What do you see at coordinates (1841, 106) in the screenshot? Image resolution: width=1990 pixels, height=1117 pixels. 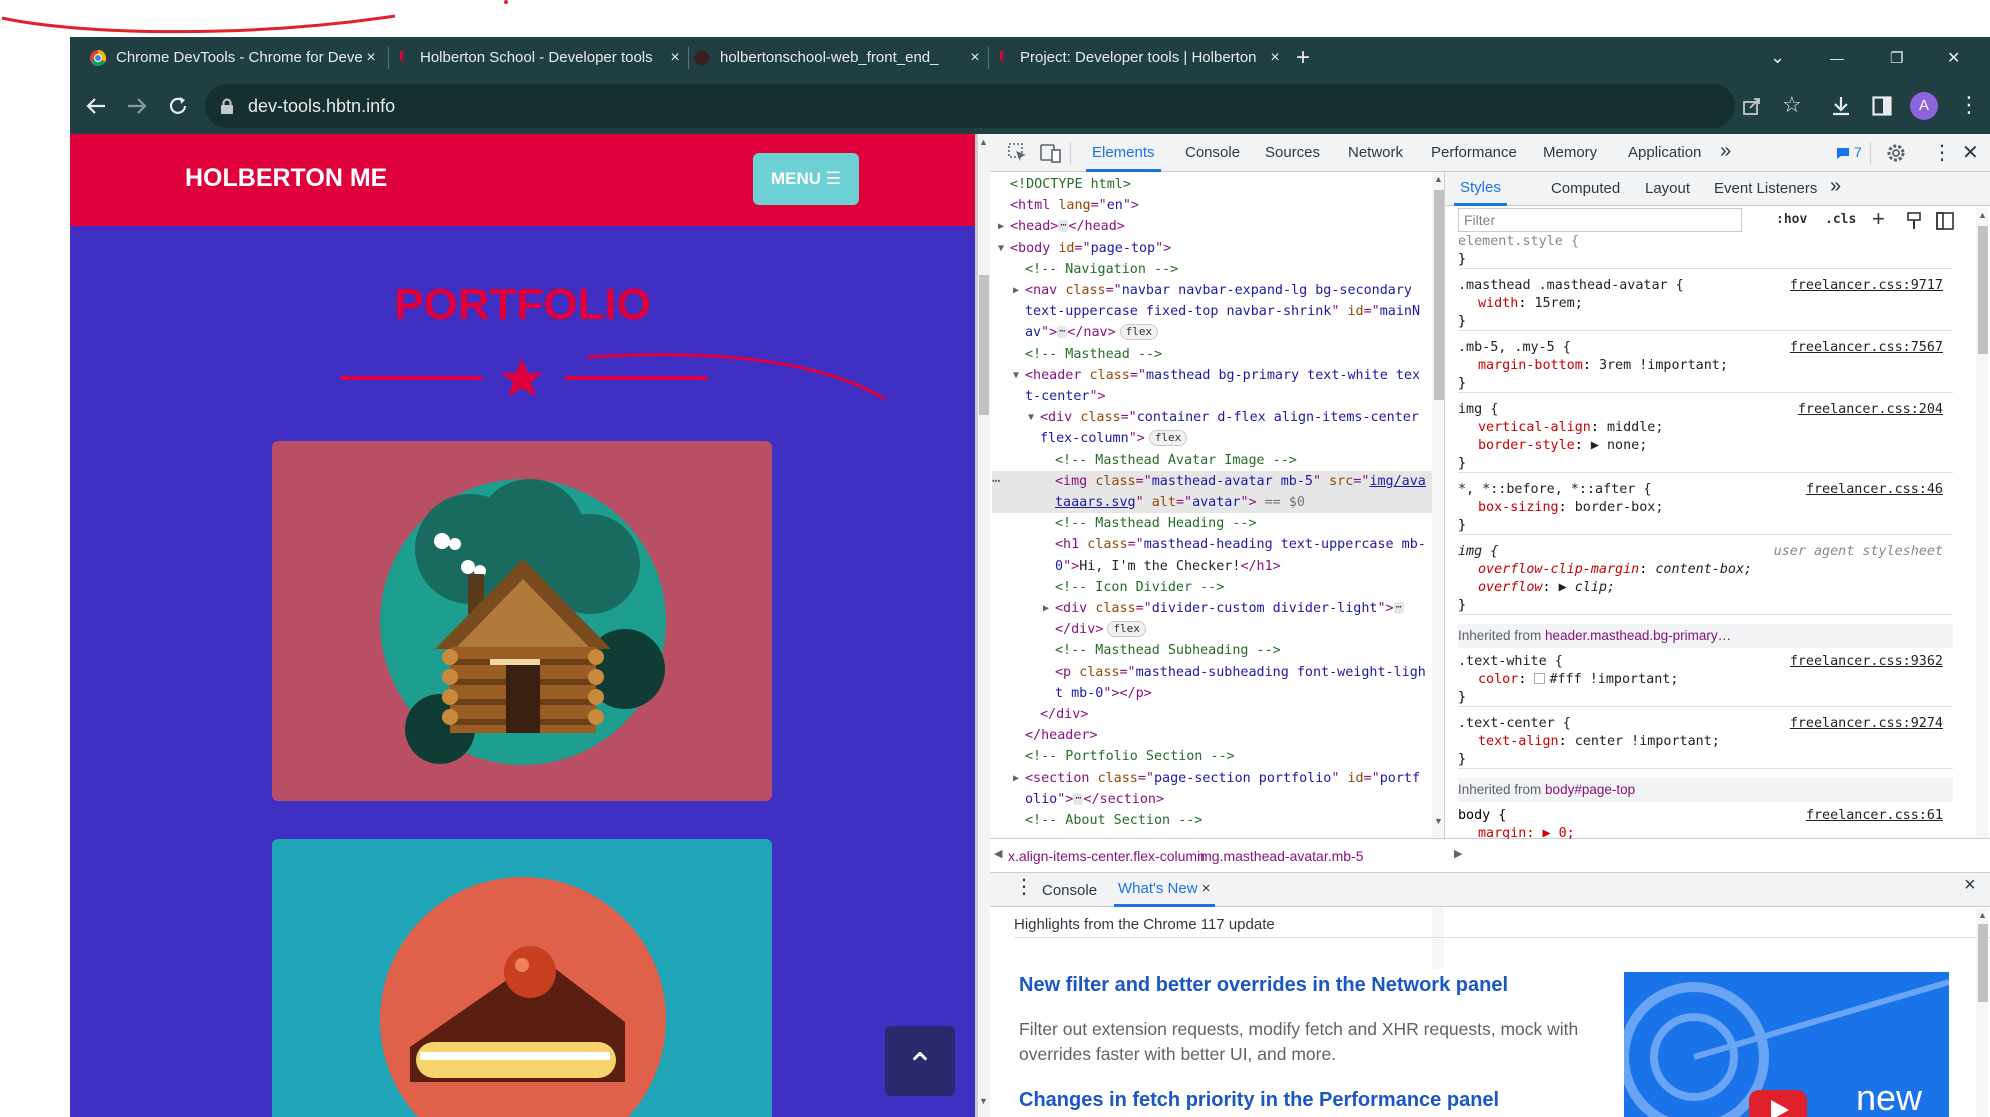 I see `download-icon` at bounding box center [1841, 106].